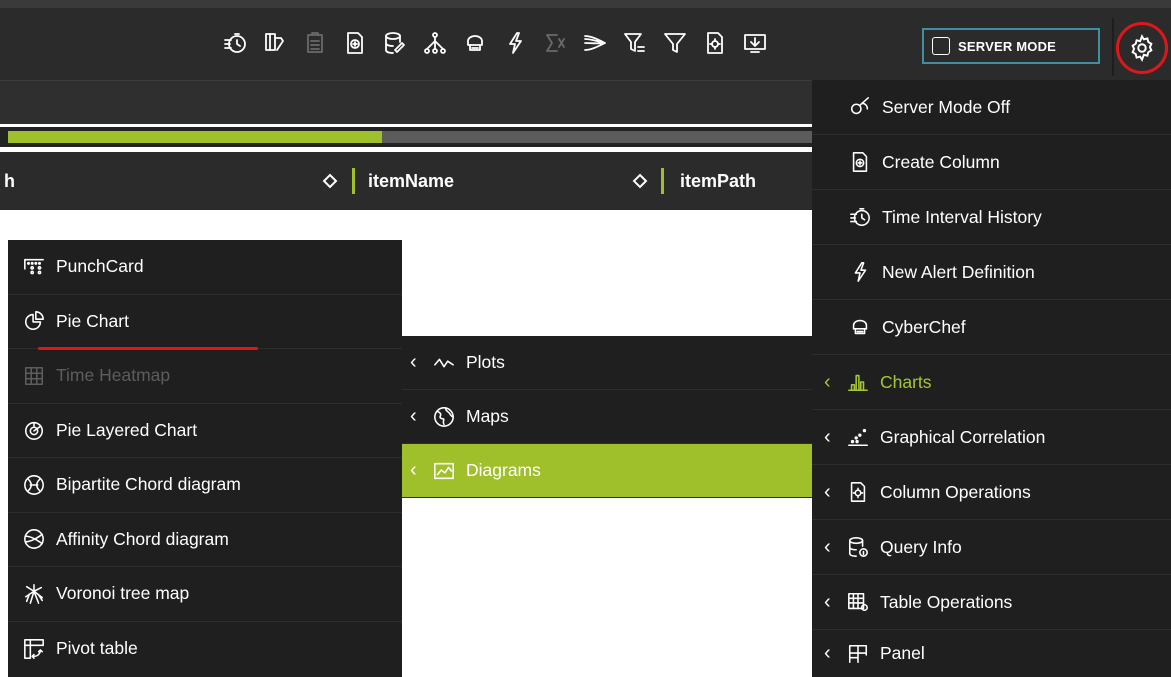 The height and width of the screenshot is (677, 1171). I want to click on menu-item-pivot-table: Pivot table, so click(205, 649).